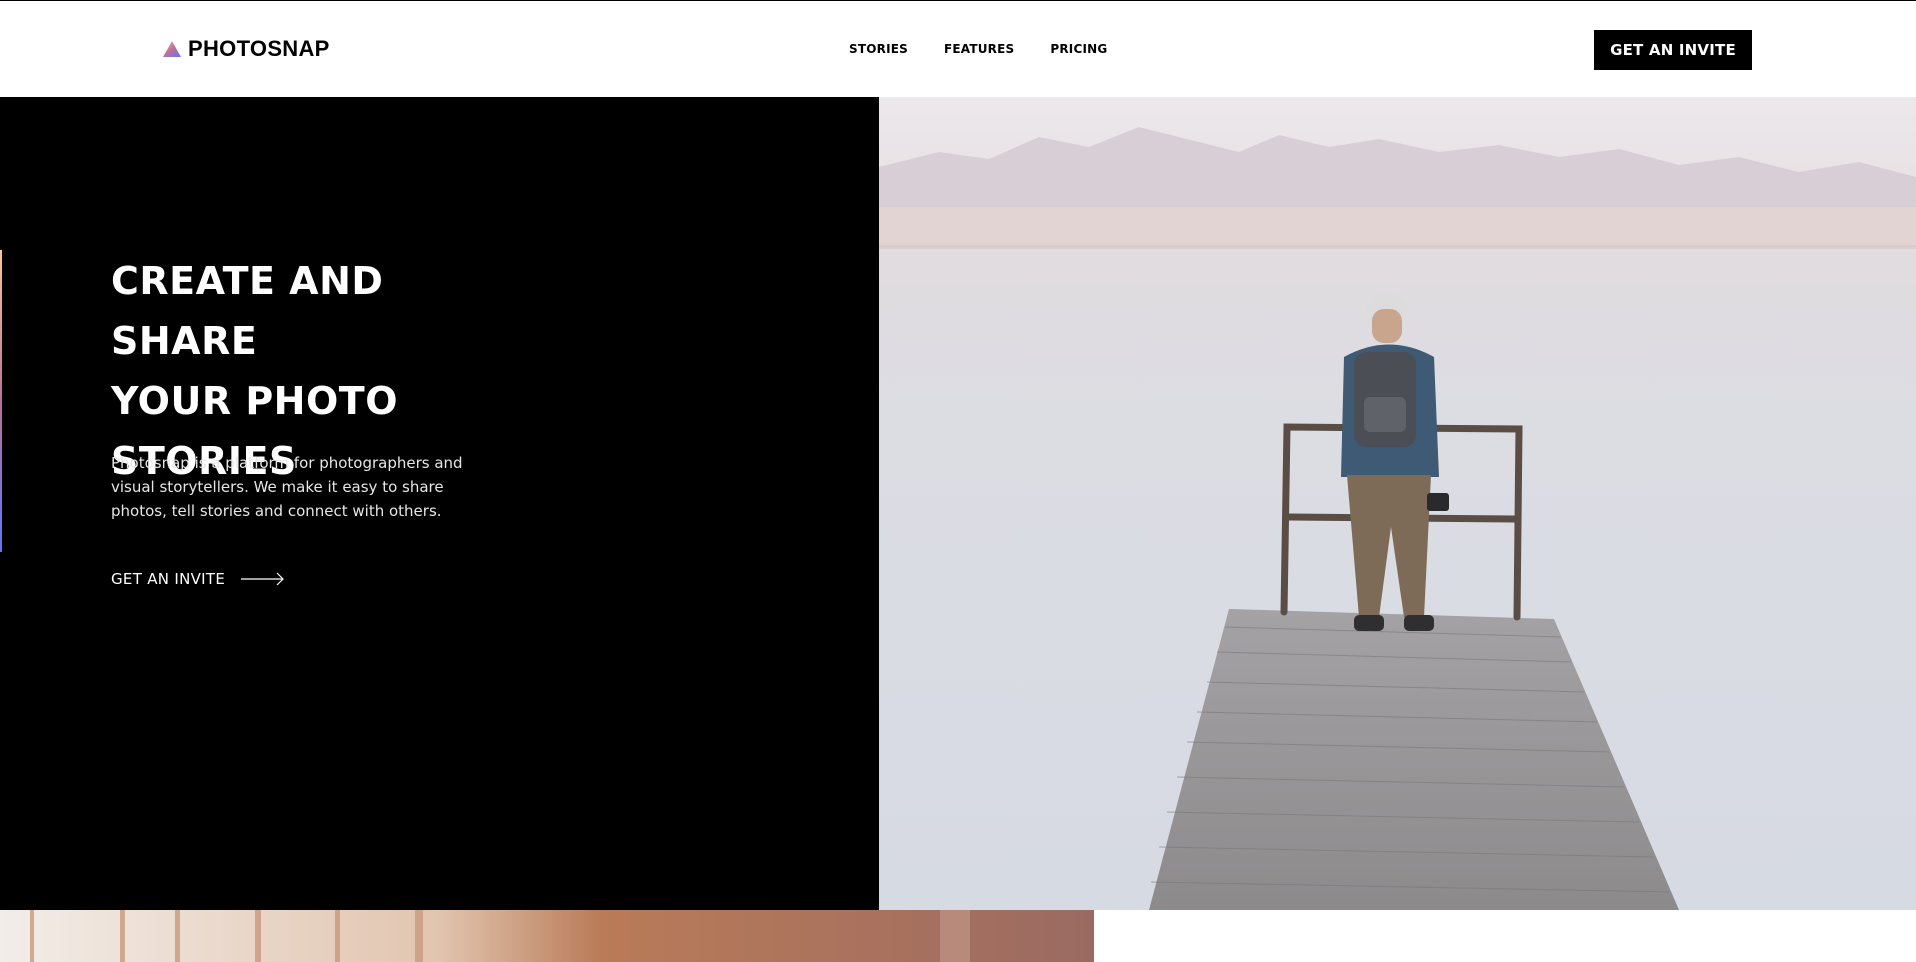 The image size is (1916, 962). I want to click on nav-stories-link: STORIES, so click(878, 49).